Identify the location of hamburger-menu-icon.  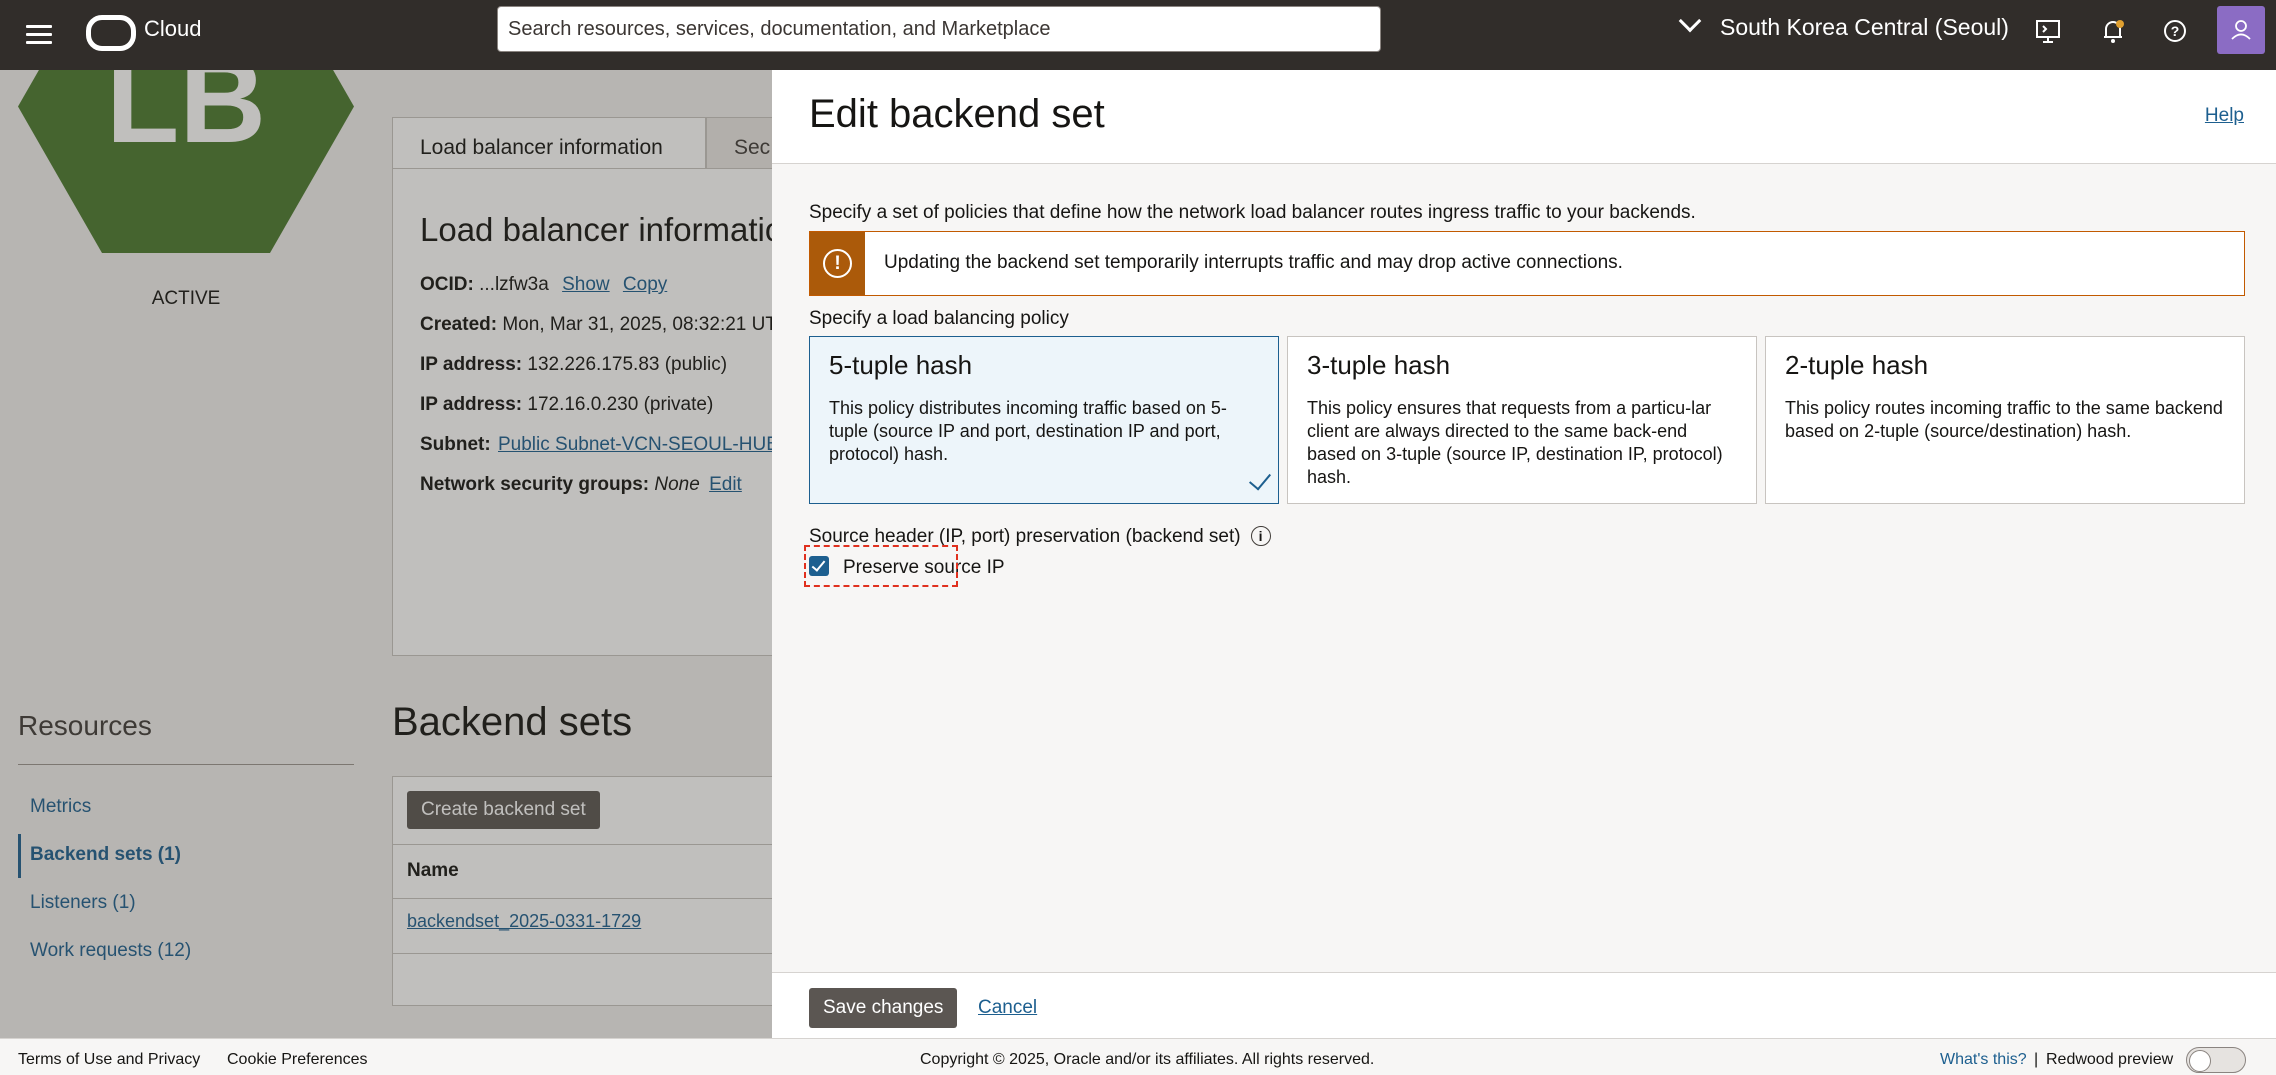
(39, 35).